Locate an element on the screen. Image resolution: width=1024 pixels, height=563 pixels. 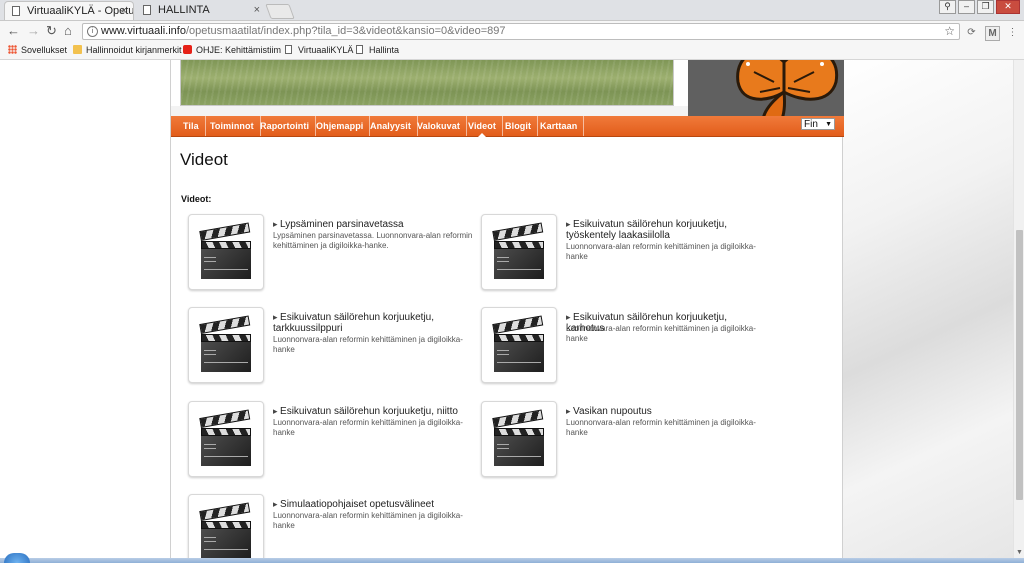
banner-butterfly is located at coordinates (766, 88).